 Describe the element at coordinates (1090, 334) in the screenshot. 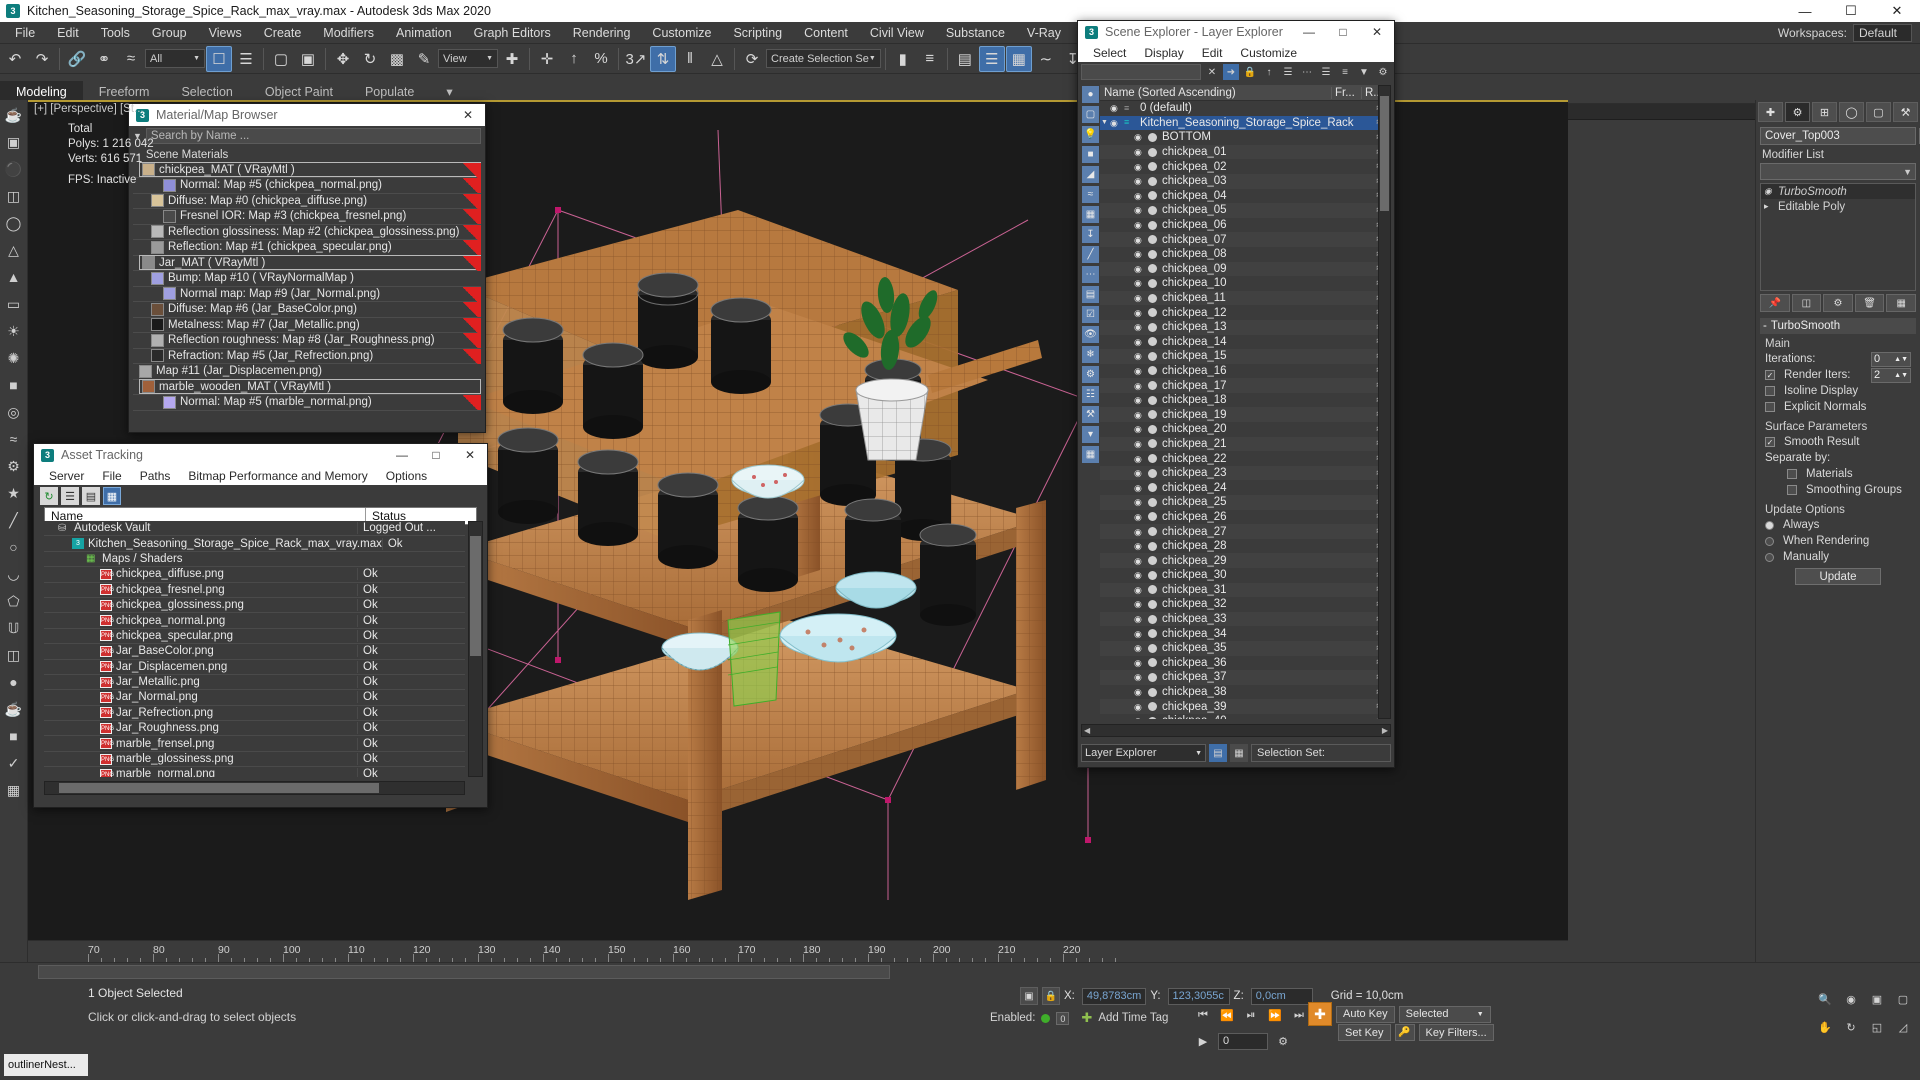

I see `filter-display-icon: 👁` at that location.